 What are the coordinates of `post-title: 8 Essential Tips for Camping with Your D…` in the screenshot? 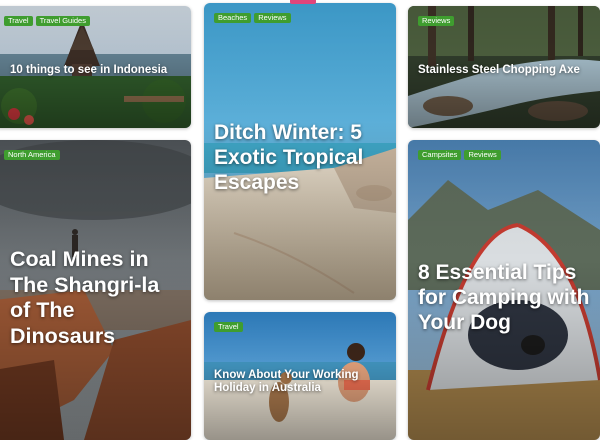 It's located at (508, 297).